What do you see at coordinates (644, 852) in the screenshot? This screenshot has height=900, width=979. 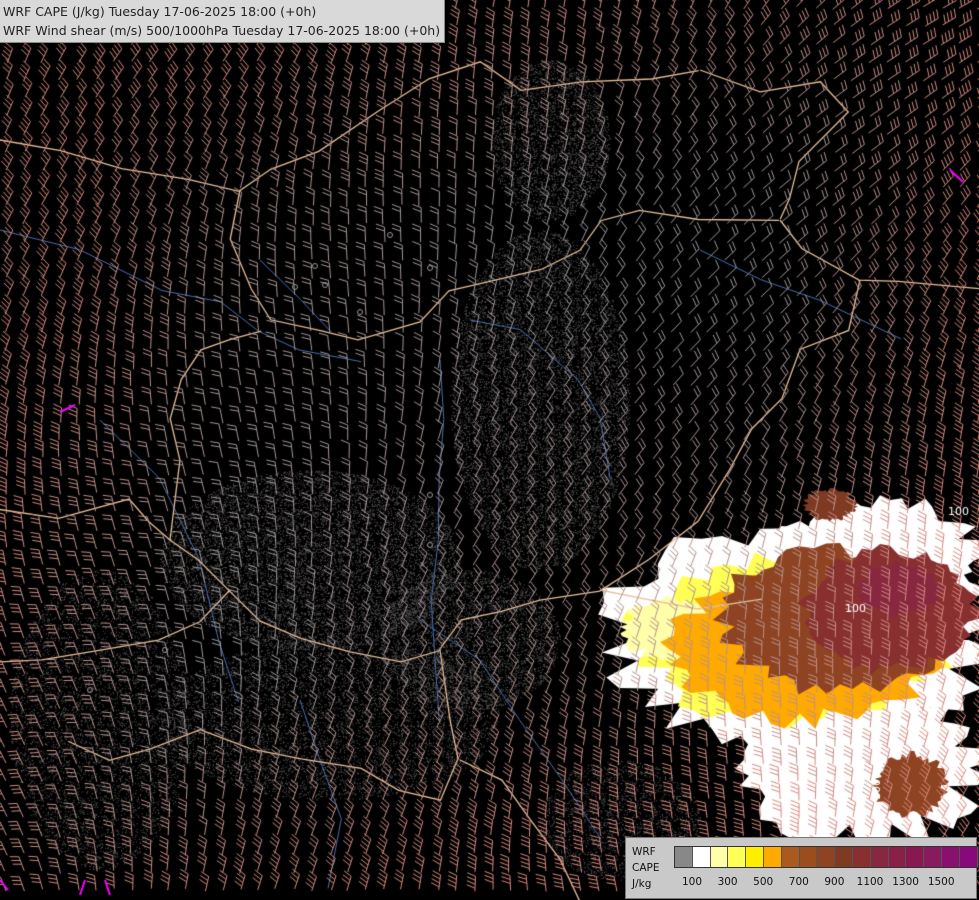 I see `legend-label-model: WRF` at bounding box center [644, 852].